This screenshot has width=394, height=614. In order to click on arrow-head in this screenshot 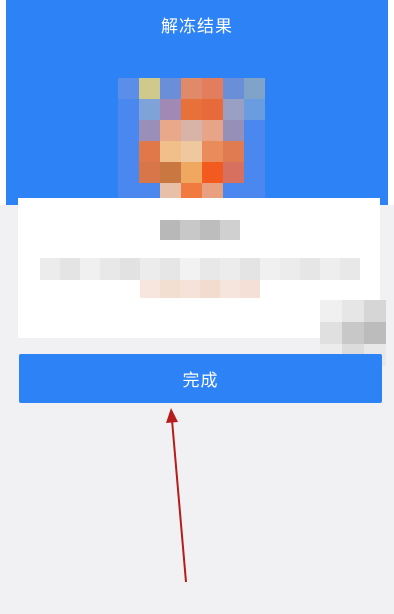, I will do `click(172, 415)`.